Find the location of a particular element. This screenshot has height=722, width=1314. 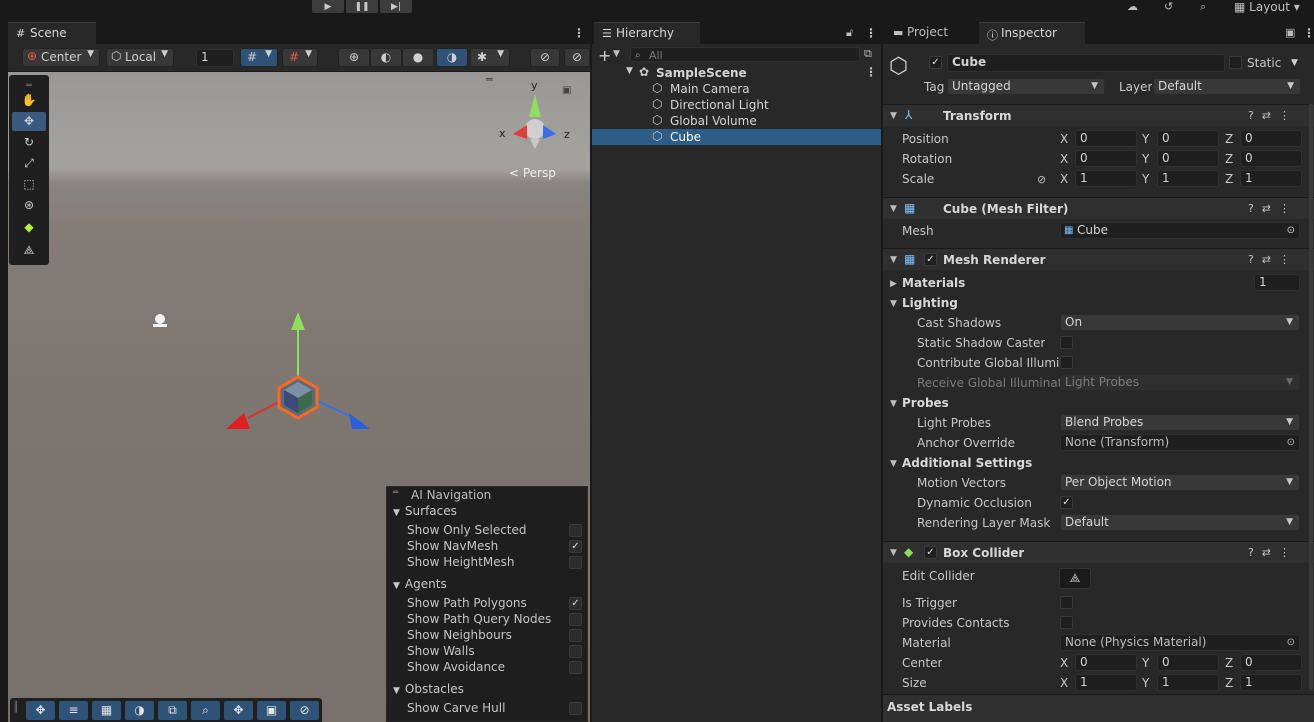

active-checkbox: ✓ is located at coordinates (935, 62).